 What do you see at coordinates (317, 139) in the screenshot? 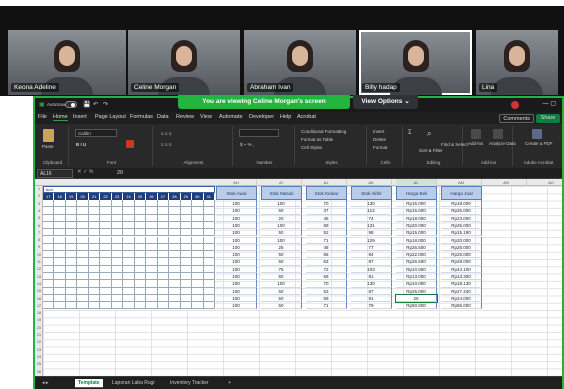
I see `format-as-table-button: Format as Table` at bounding box center [317, 139].